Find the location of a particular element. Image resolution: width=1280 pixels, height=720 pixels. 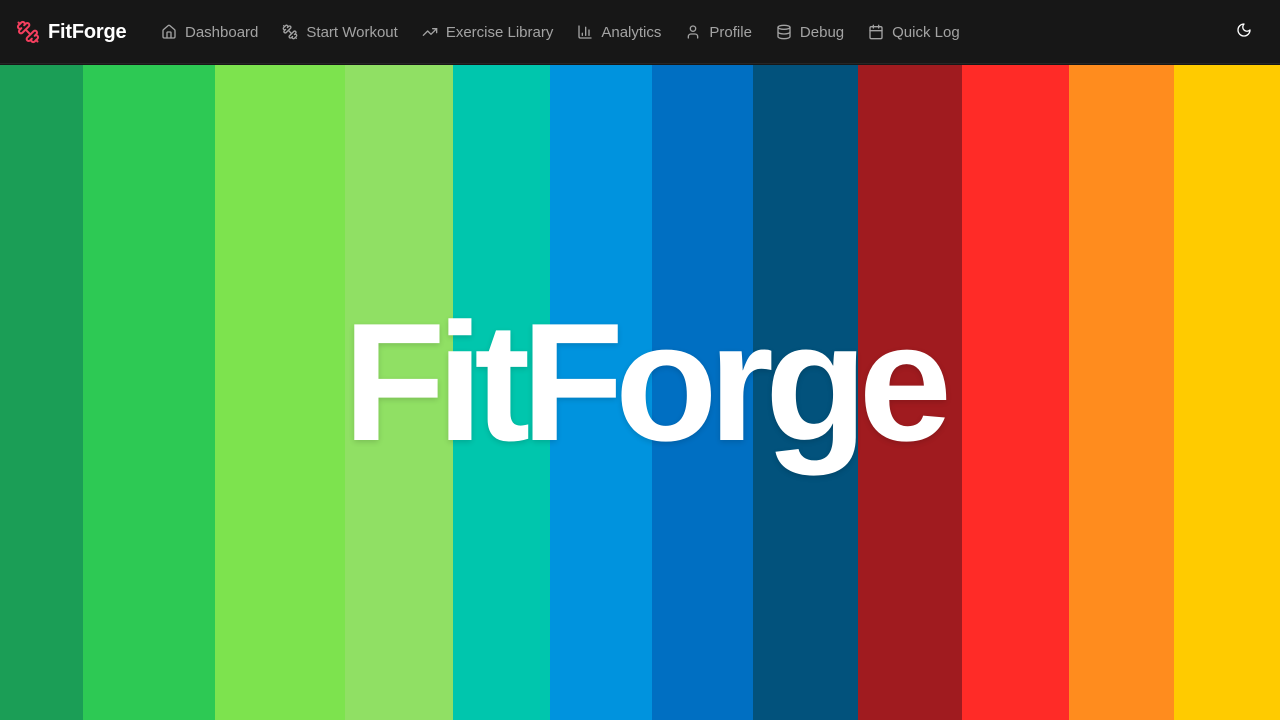

nav-item-start-workout: Start Workout is located at coordinates (339, 32).